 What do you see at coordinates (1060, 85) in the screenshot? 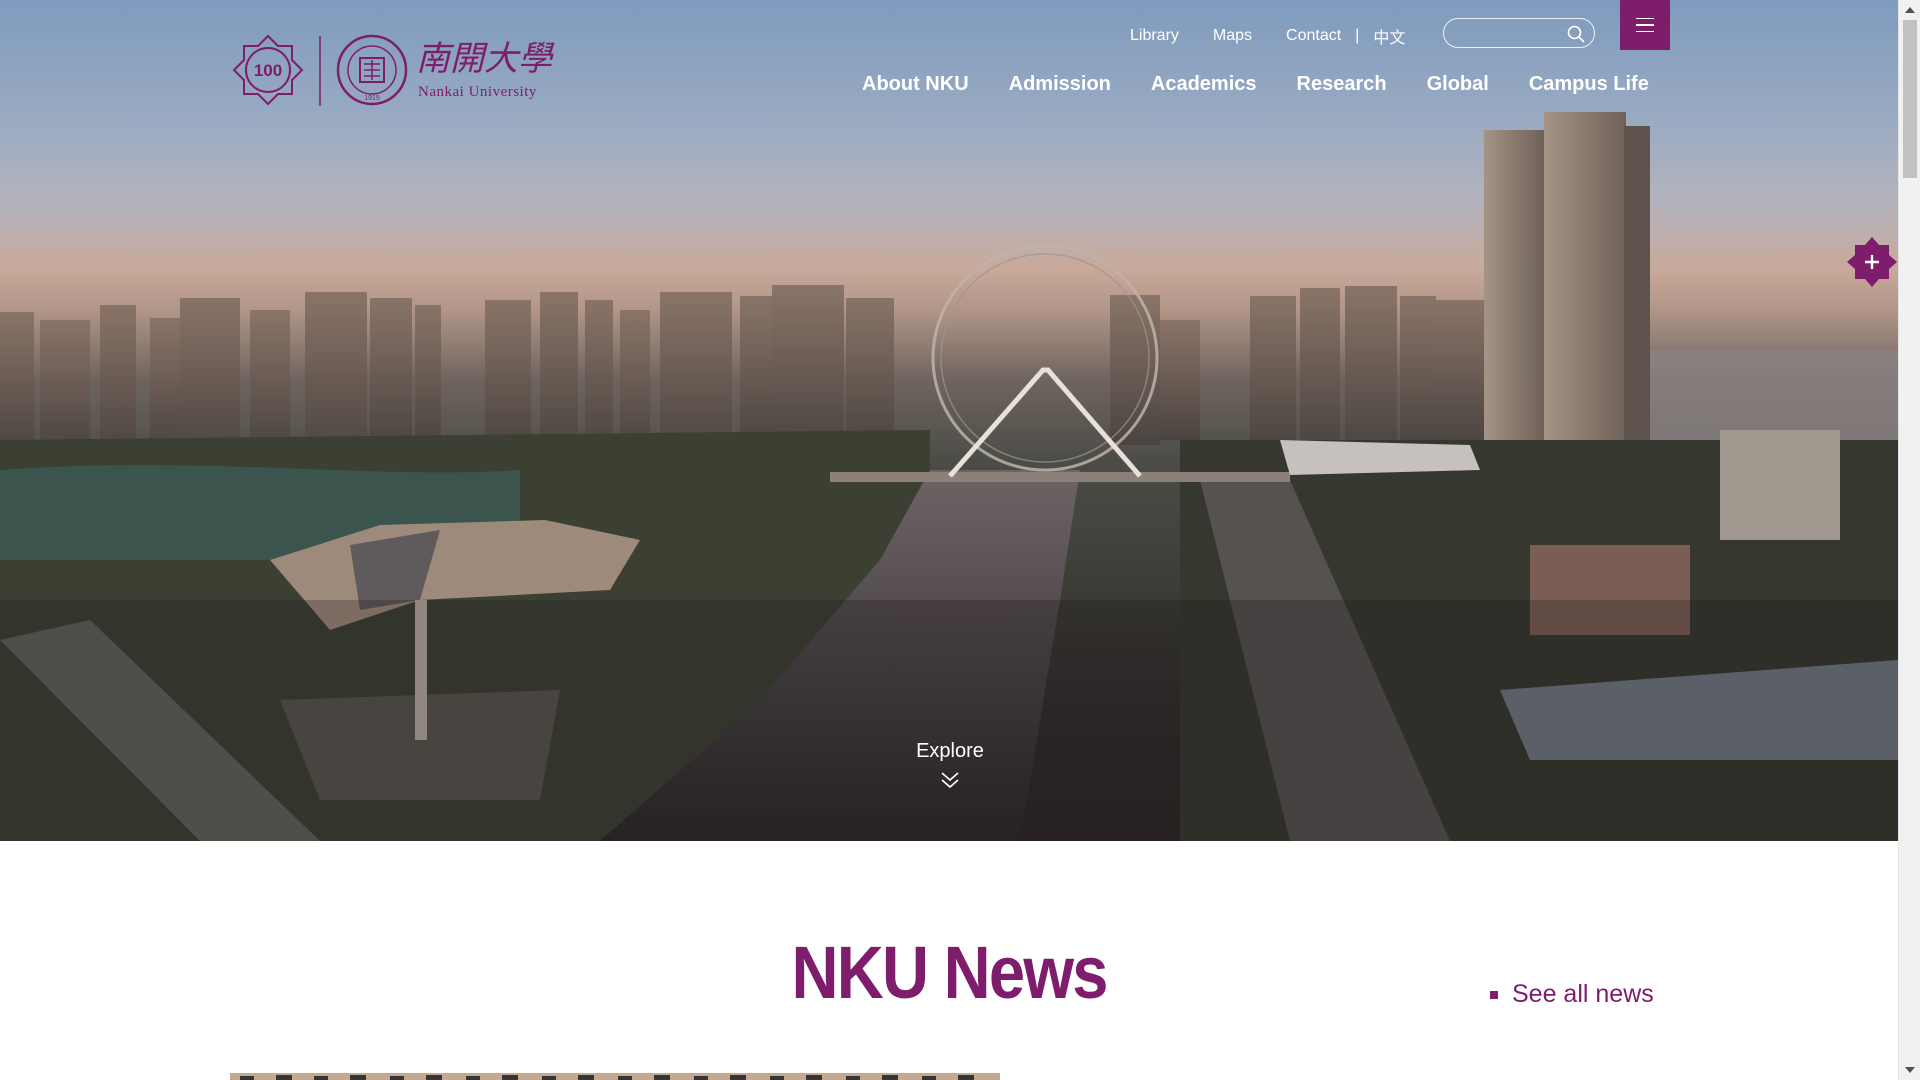
I see `nav-item-admission: Admission` at bounding box center [1060, 85].